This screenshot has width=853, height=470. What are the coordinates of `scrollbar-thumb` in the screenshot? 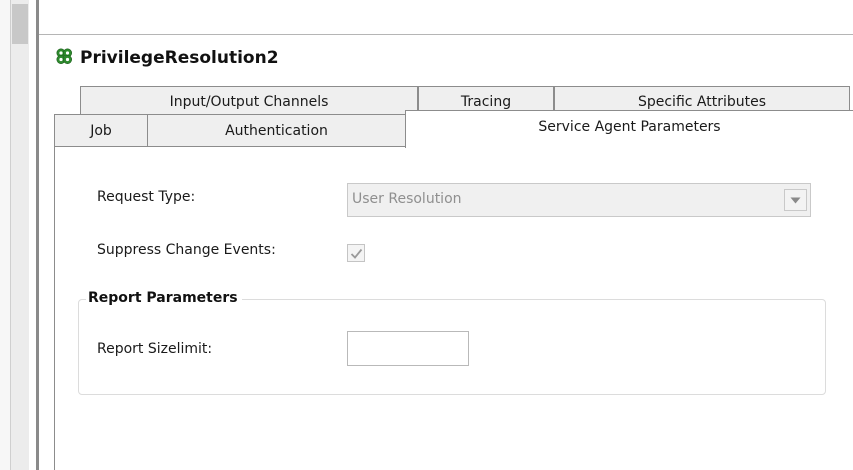 It's located at (20, 24).